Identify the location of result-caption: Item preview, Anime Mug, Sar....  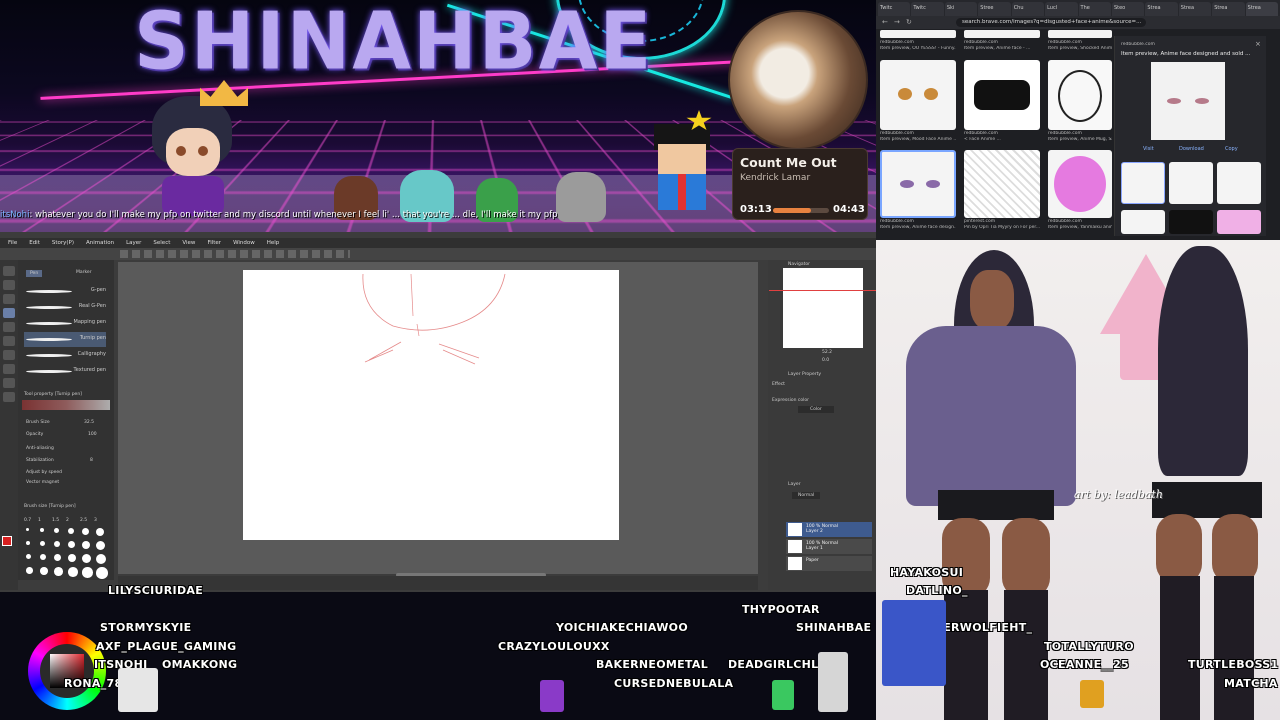
(1080, 139).